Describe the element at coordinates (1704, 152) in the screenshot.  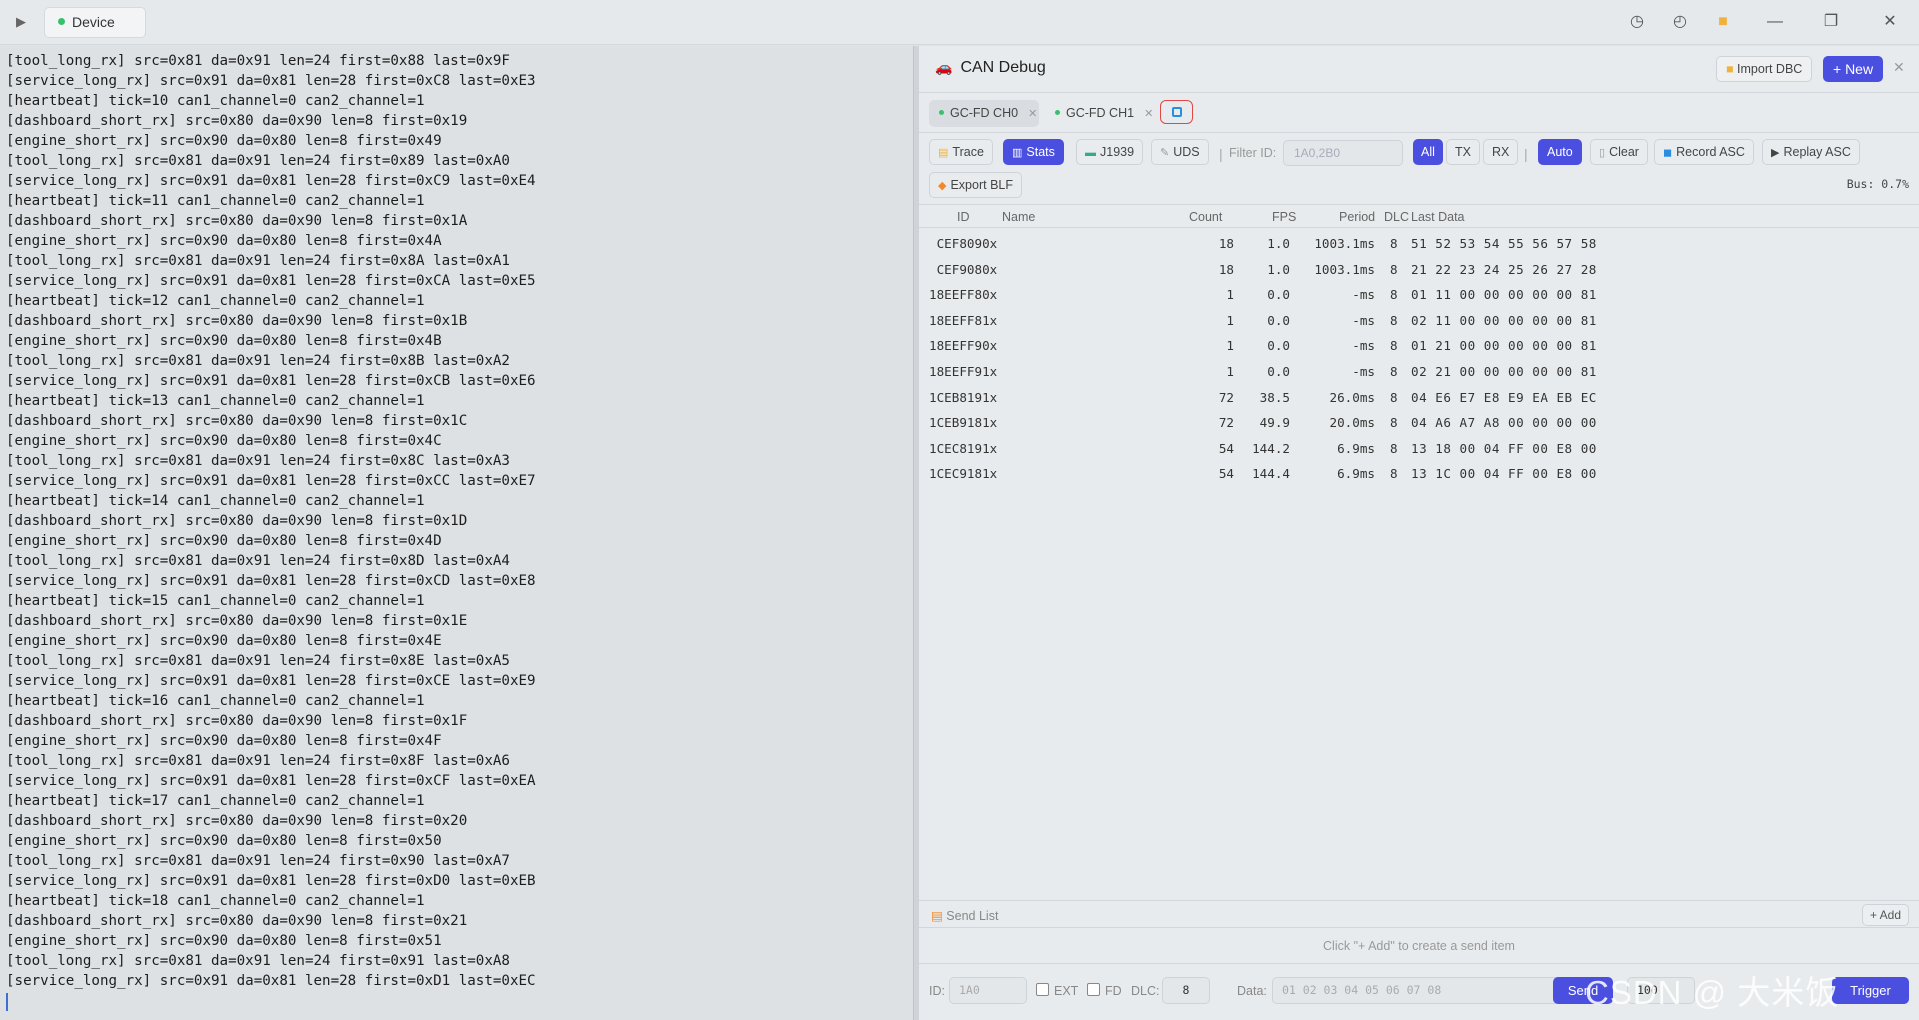
I see `record-asc-button: ◼ Record ASC` at that location.